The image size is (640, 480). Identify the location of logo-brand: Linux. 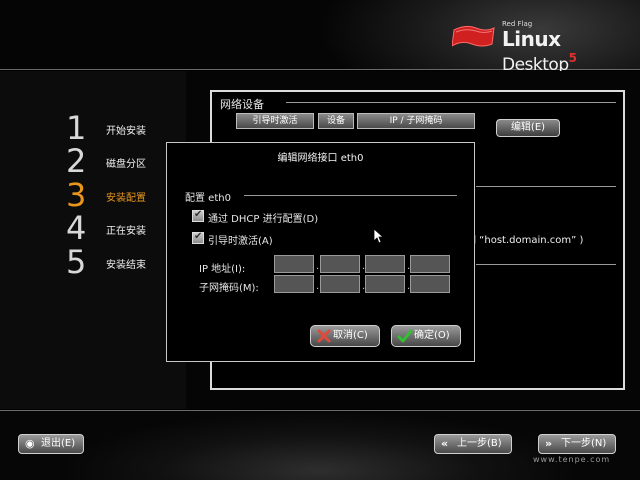
(531, 39).